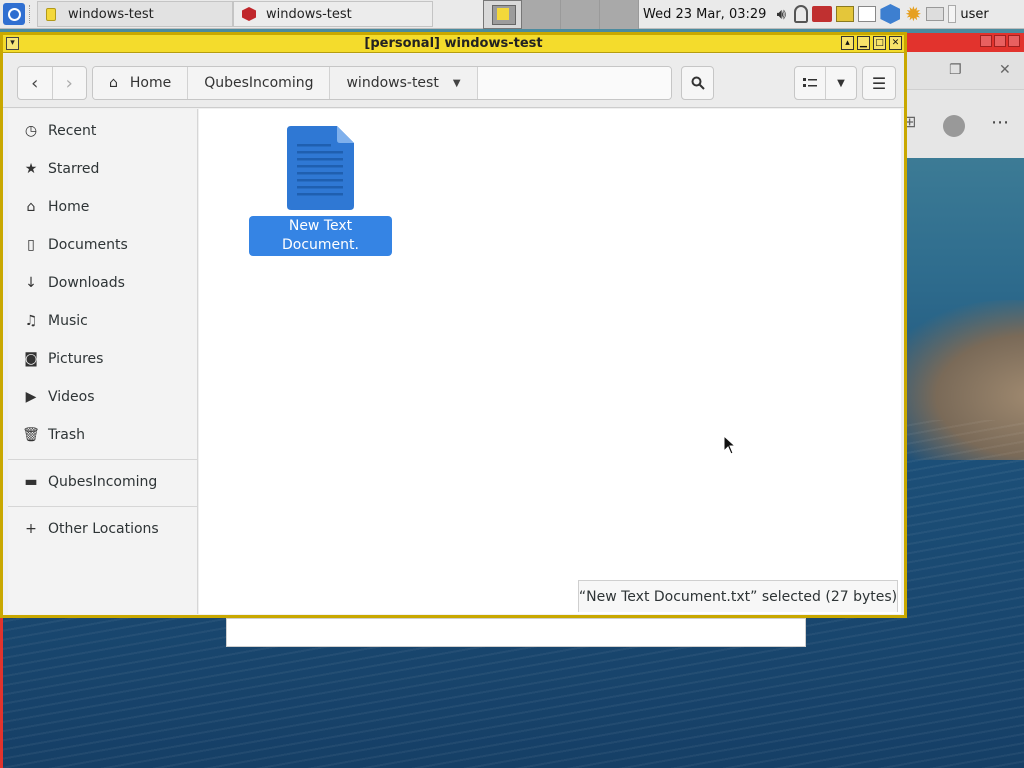 Image resolution: width=1024 pixels, height=768 pixels. What do you see at coordinates (320, 244) in the screenshot?
I see `file-name-label: New Text Document. txt` at bounding box center [320, 244].